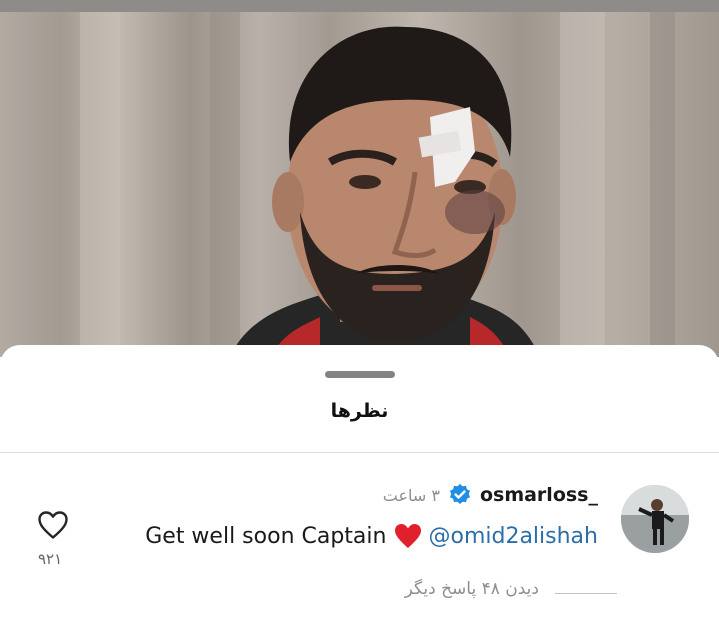 This screenshot has height=627, width=719. Describe the element at coordinates (539, 495) in the screenshot. I see `comment-username: osmarloss_` at that location.